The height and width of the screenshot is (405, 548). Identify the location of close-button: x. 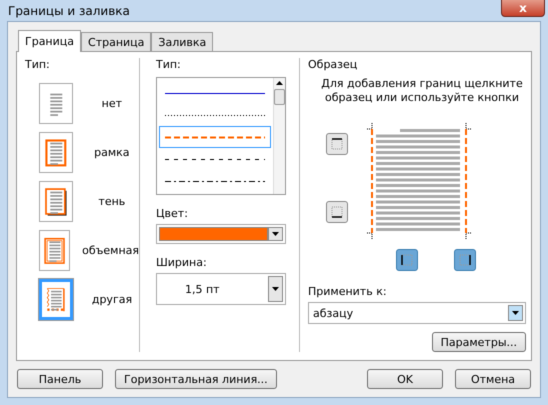
(523, 8).